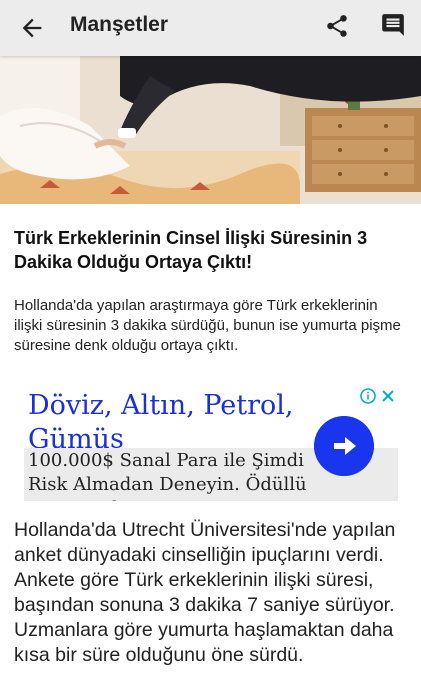 This screenshot has height=690, width=421. I want to click on app-bar: Manşetler, so click(210, 28).